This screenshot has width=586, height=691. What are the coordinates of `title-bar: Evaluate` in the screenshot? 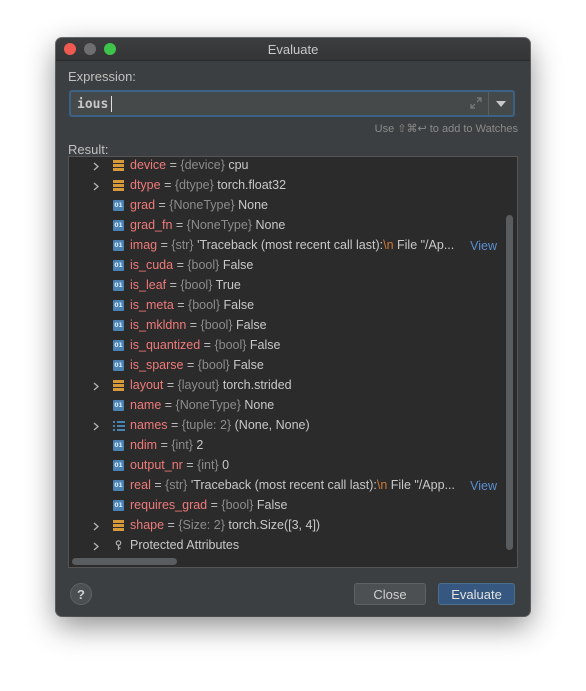 It's located at (293, 49).